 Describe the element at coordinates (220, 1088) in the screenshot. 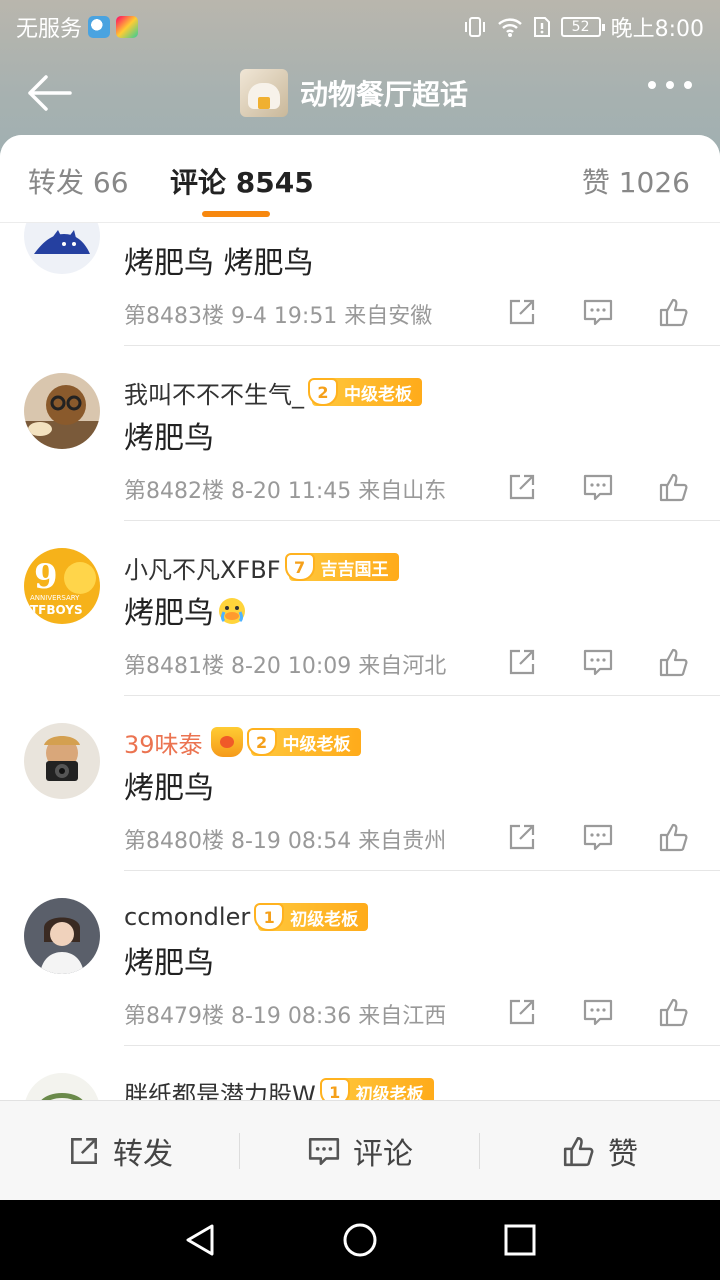

I see `username: 胖纸都是潜力股W` at that location.